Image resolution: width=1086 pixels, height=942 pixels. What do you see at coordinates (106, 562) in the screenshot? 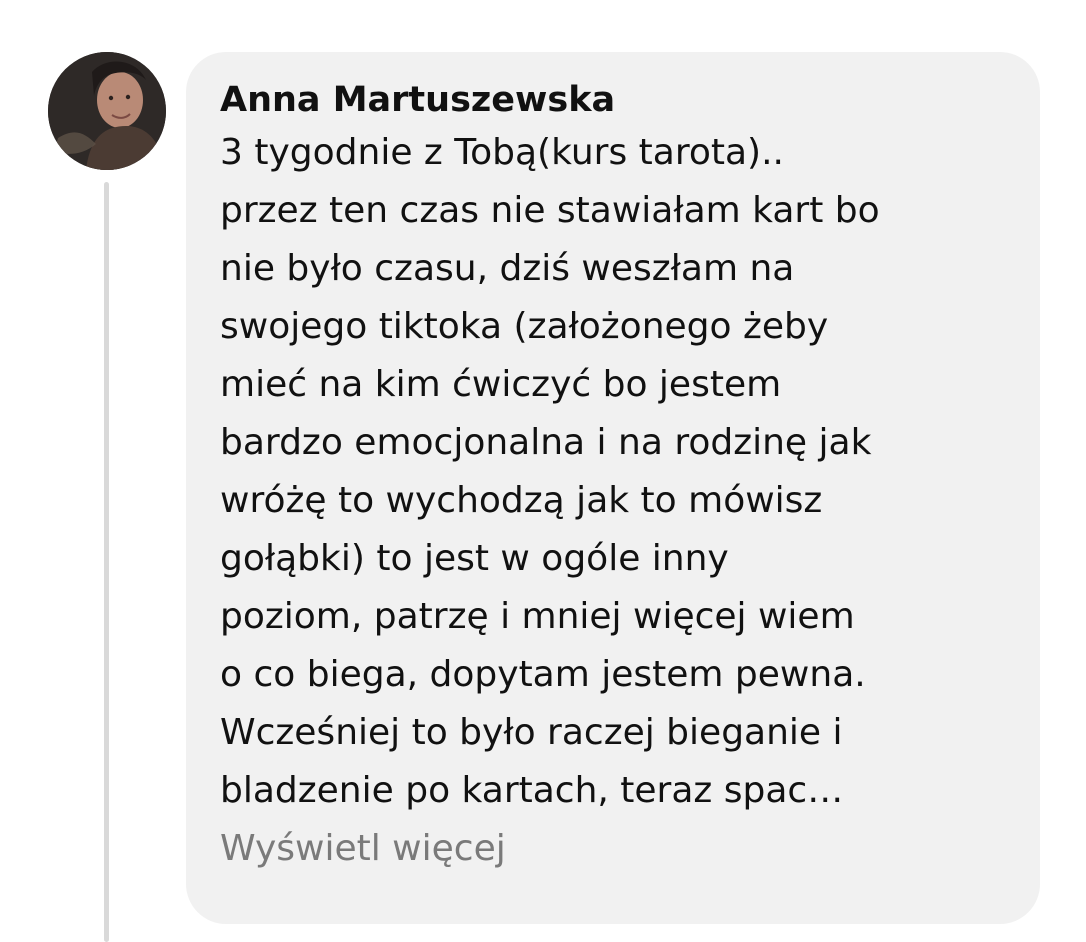
I see `reply-thread-line` at bounding box center [106, 562].